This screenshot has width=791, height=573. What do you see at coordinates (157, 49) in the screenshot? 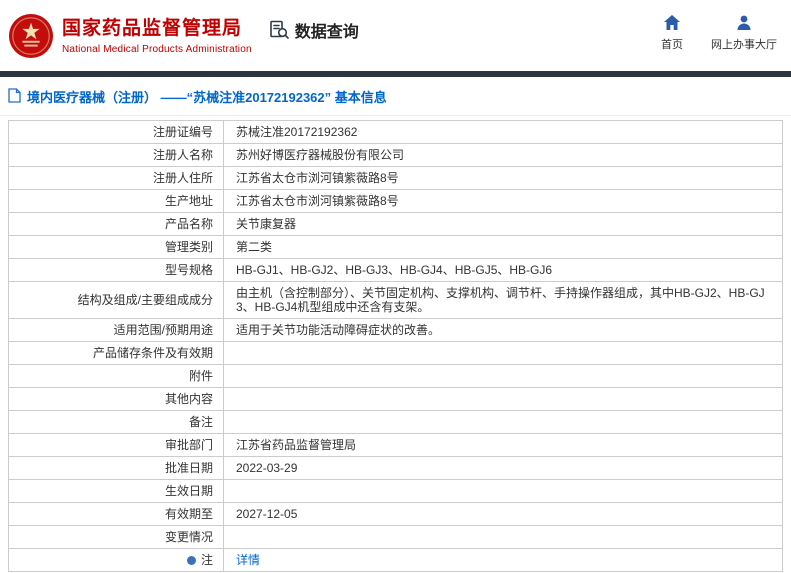
I see `site-subtitle: National Medical Products Administration` at bounding box center [157, 49].